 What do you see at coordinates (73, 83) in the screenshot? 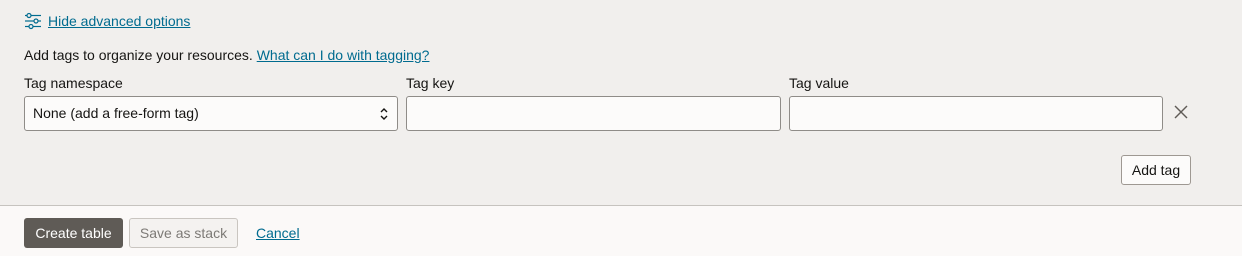
I see `tag-namespace-label: Tag namespace` at bounding box center [73, 83].